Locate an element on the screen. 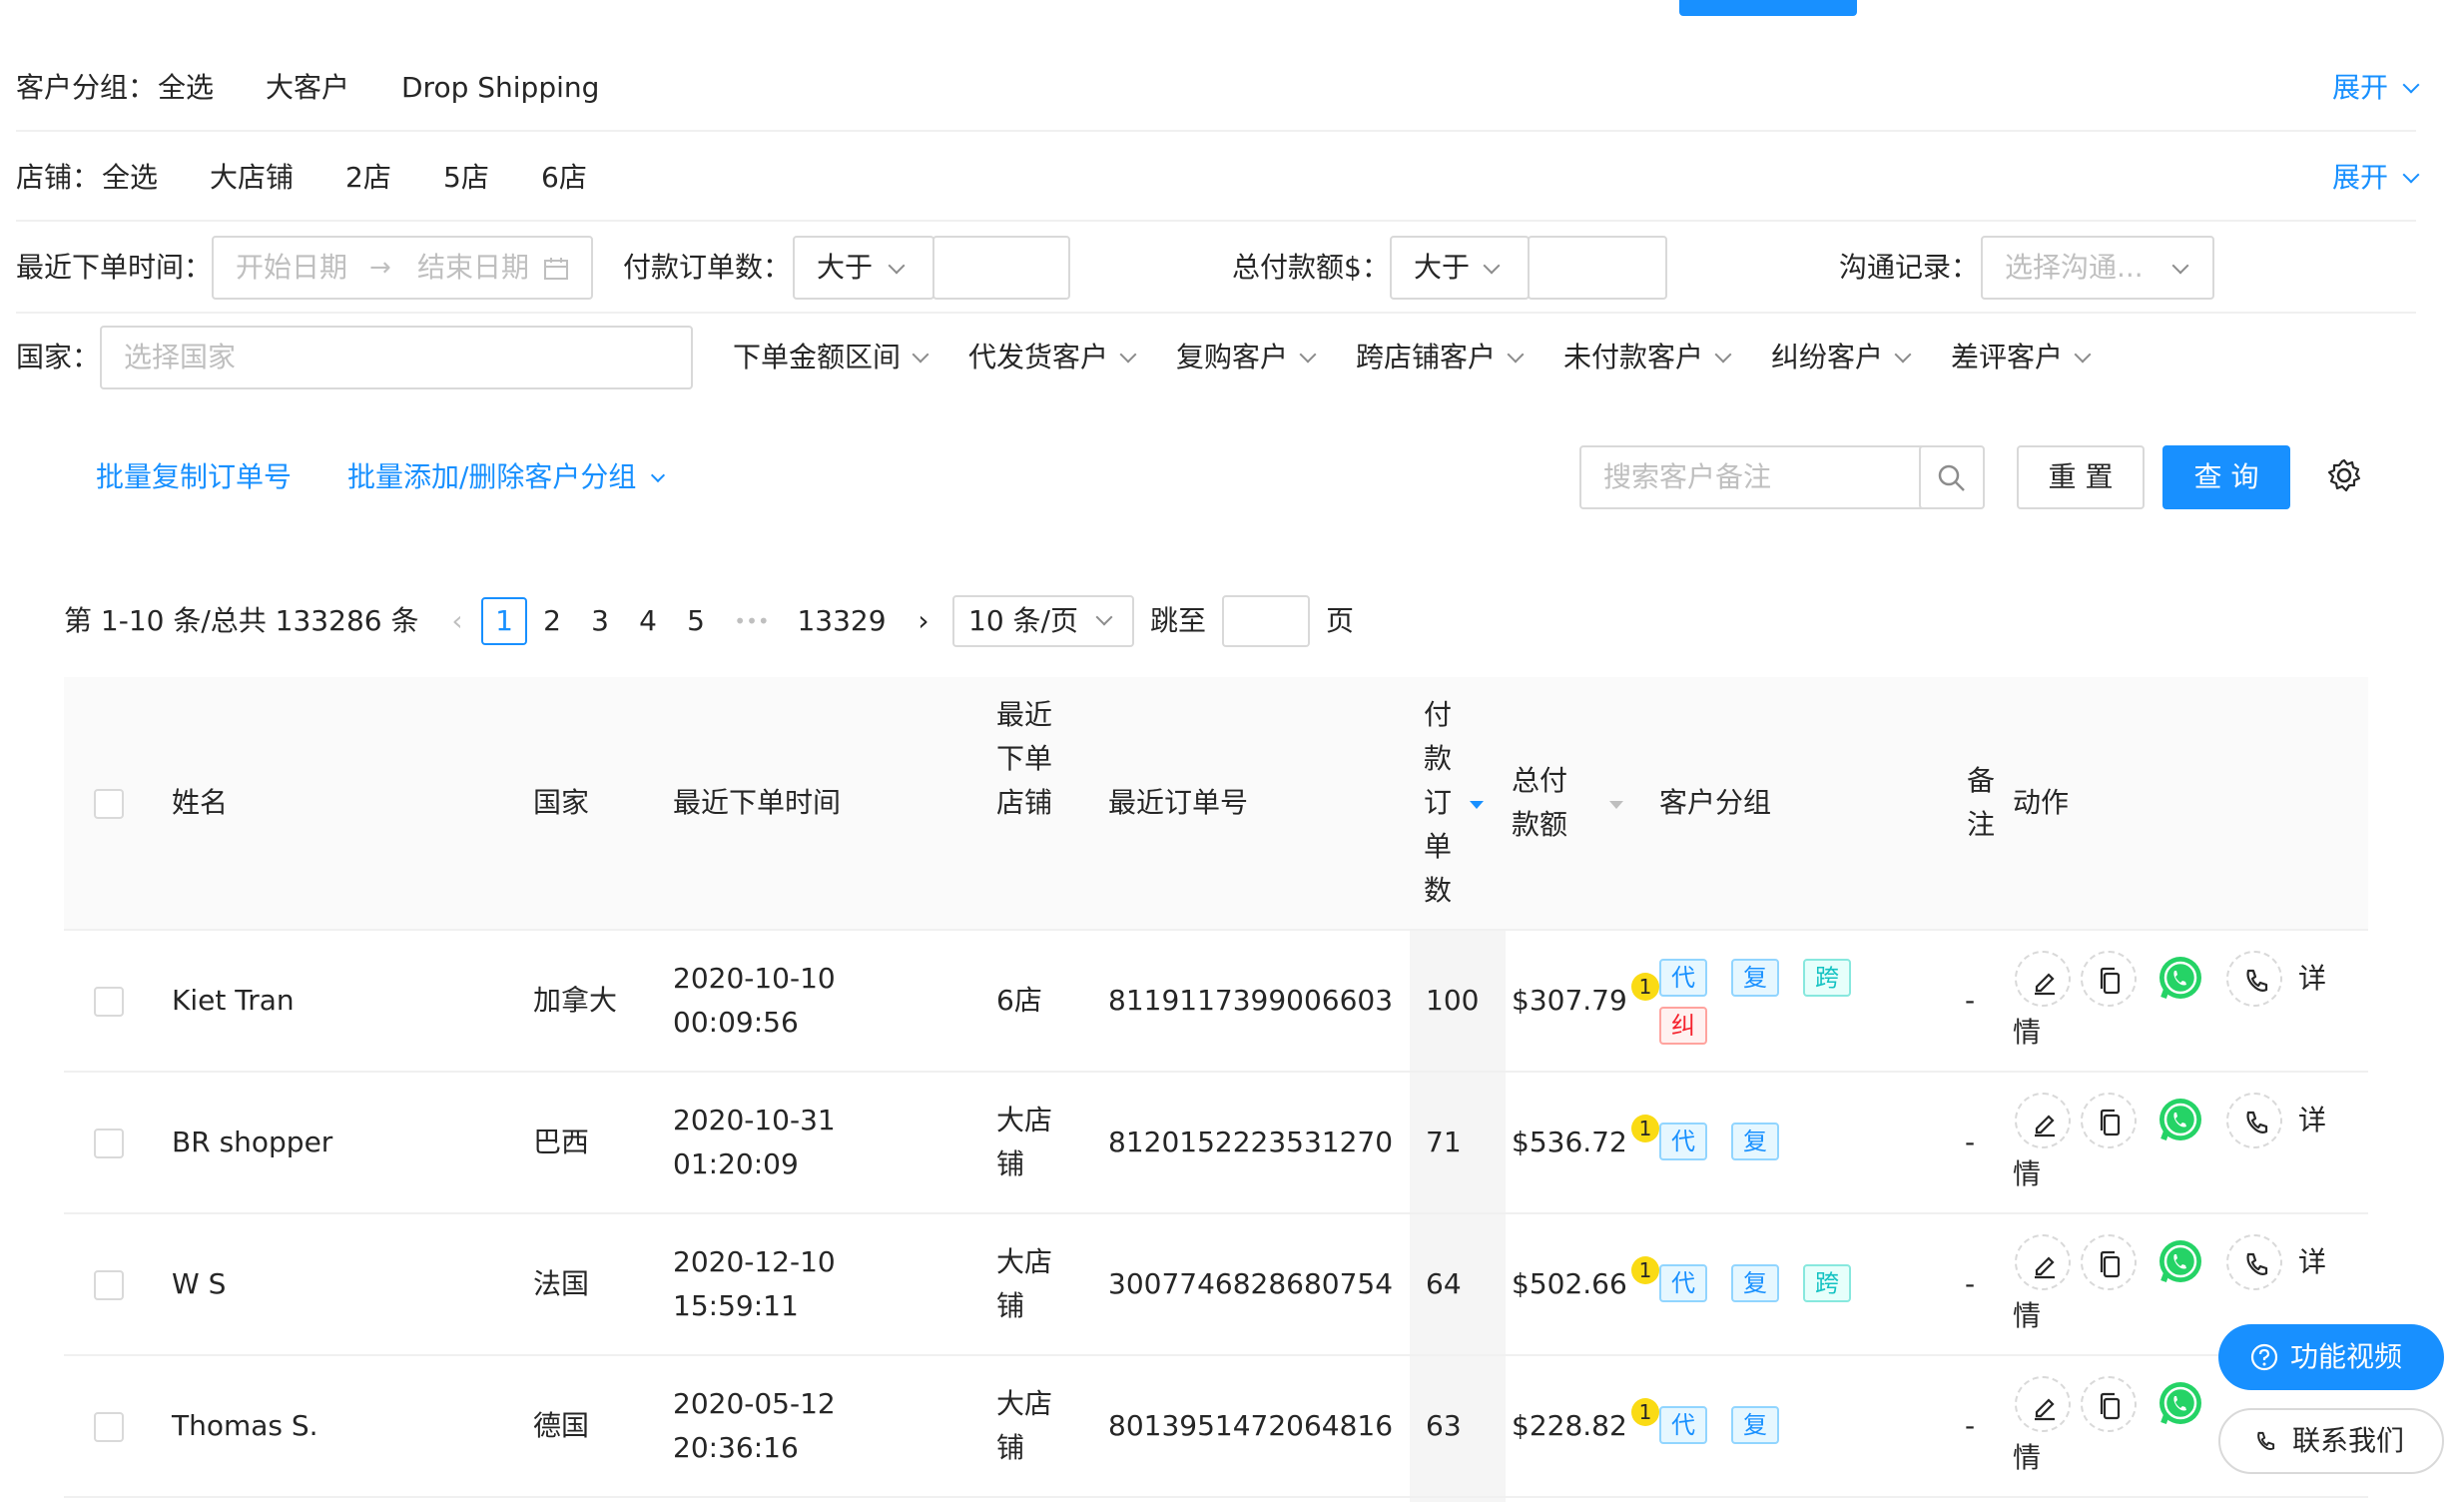 Image resolution: width=2464 pixels, height=1502 pixels. cross-store-customer-dropdown: 跨店铺客户 is located at coordinates (1440, 358).